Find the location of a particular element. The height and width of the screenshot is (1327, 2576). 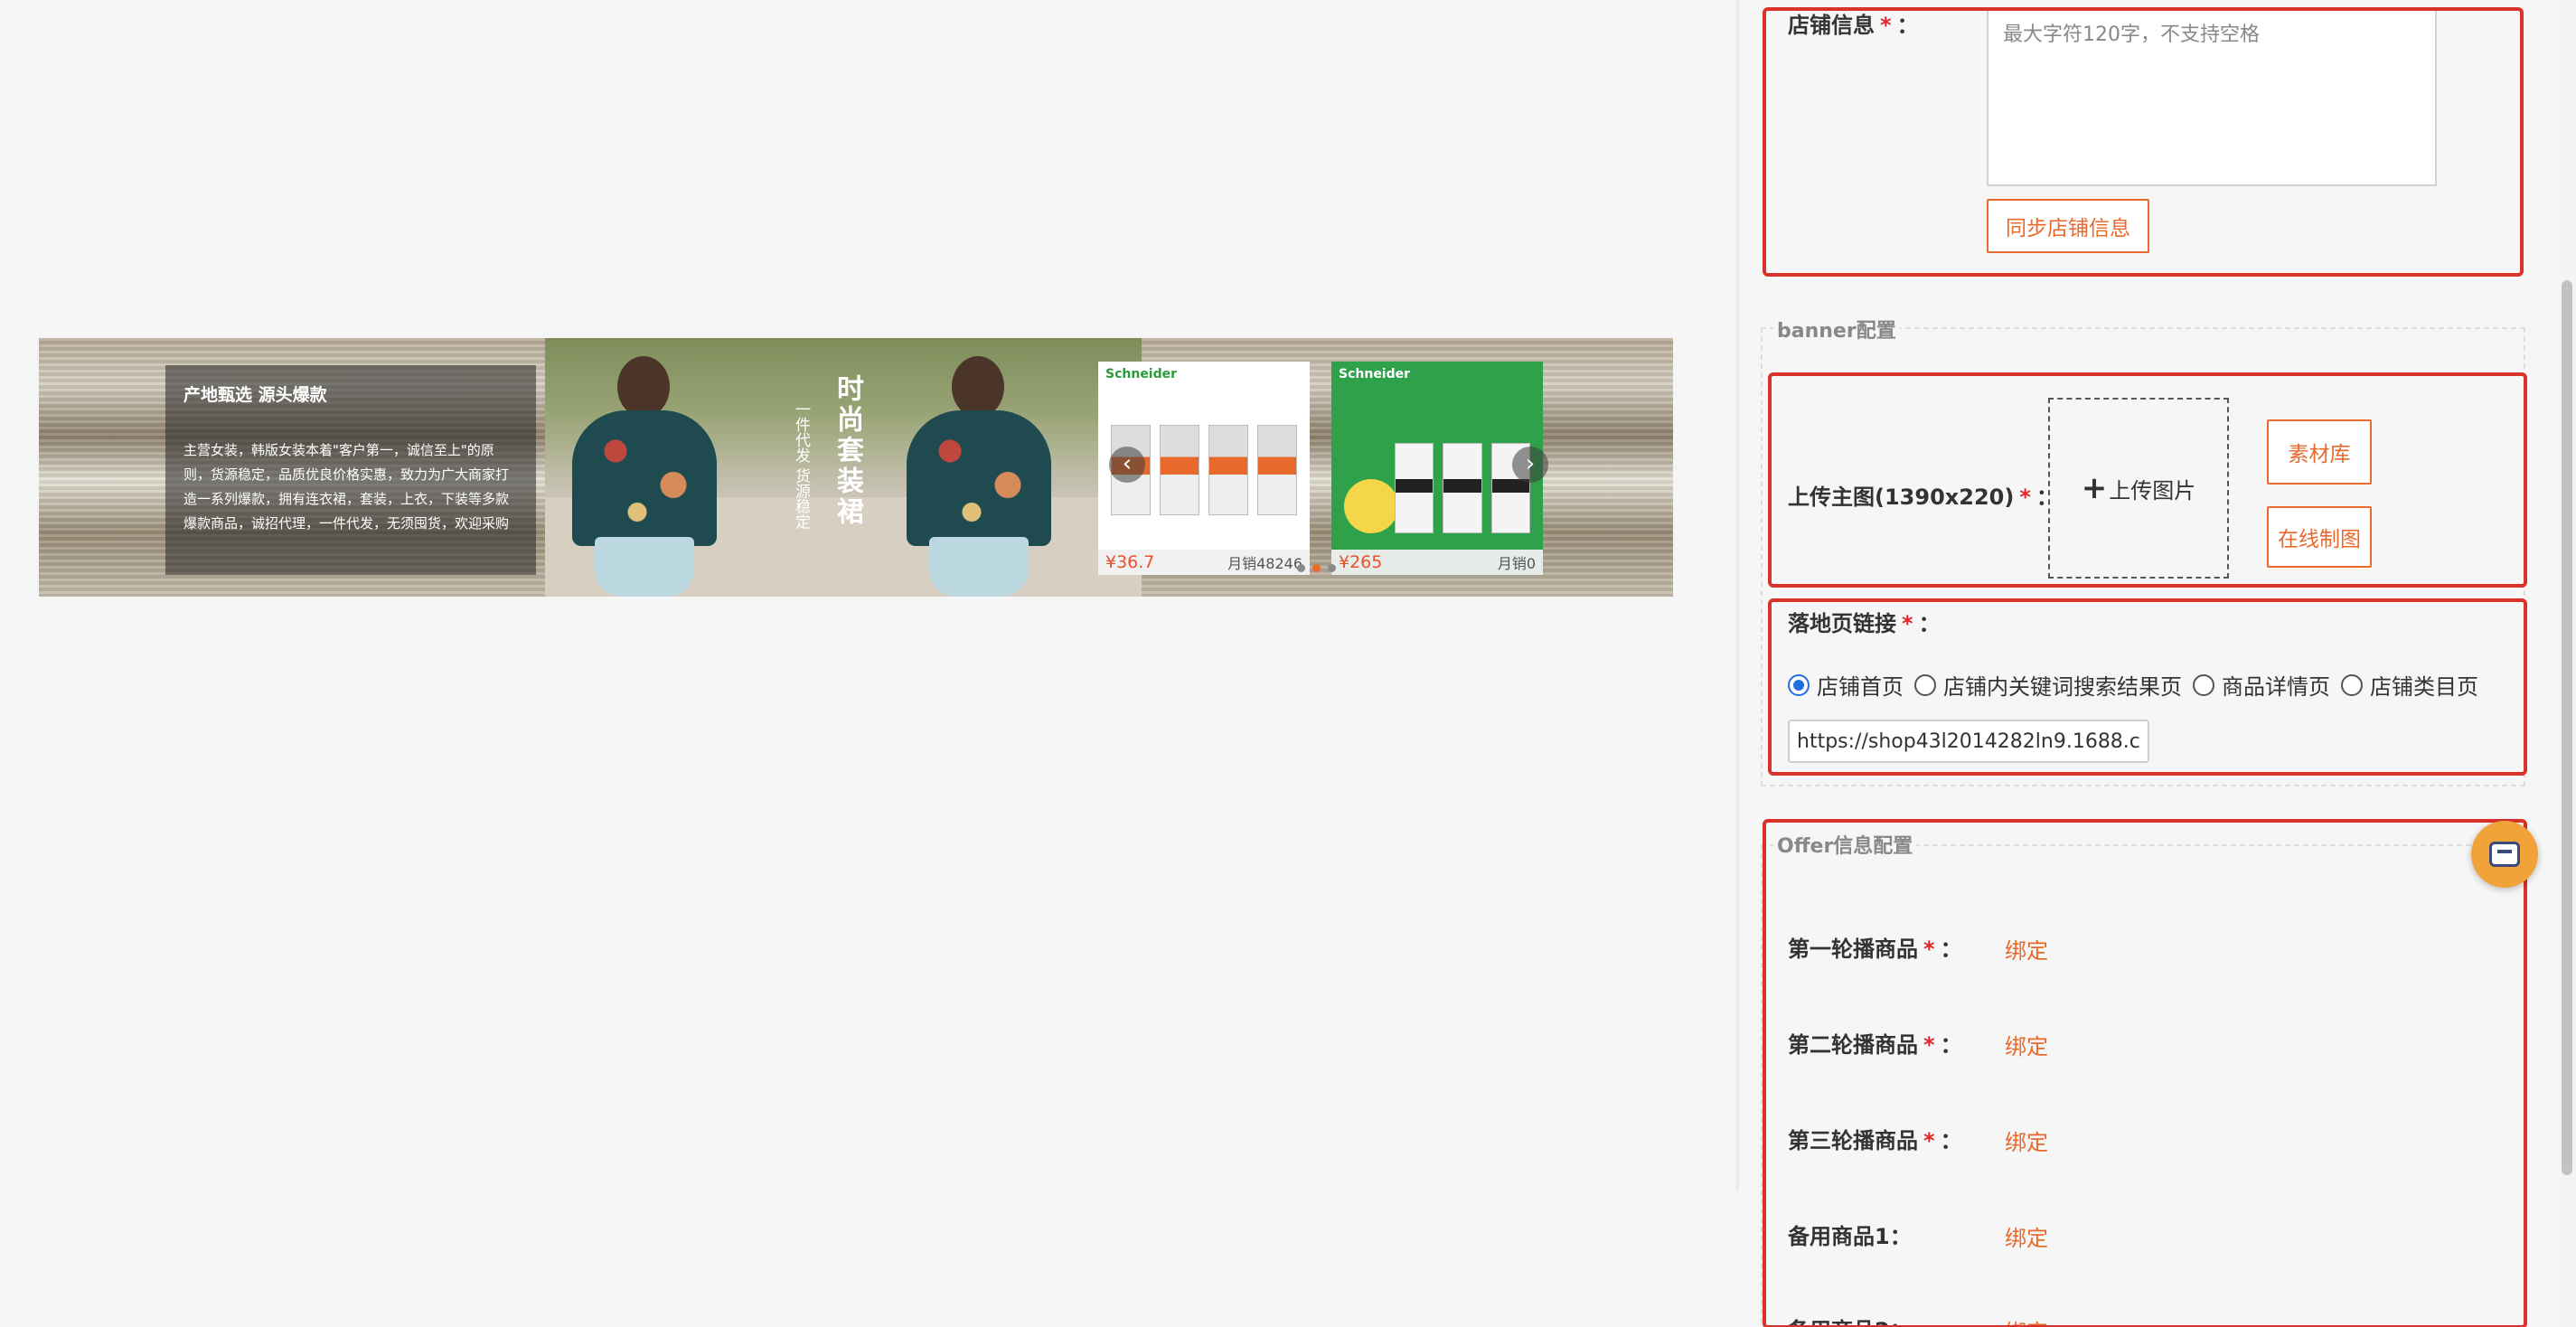

highlight-box-shop-info is located at coordinates (2143, 142).